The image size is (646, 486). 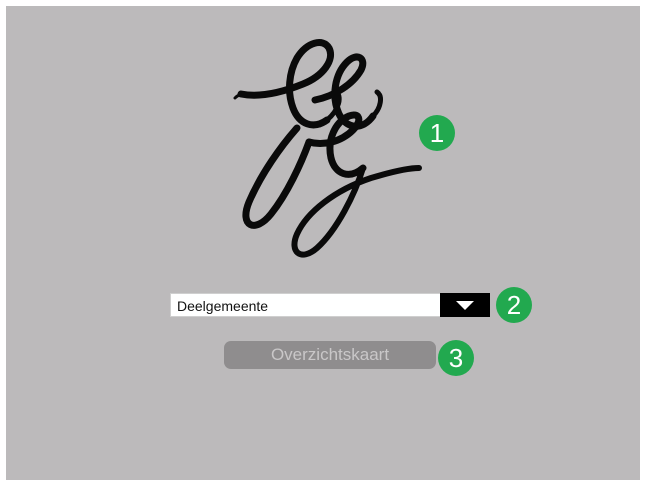 I want to click on dropdown-toggle, so click(x=465, y=305).